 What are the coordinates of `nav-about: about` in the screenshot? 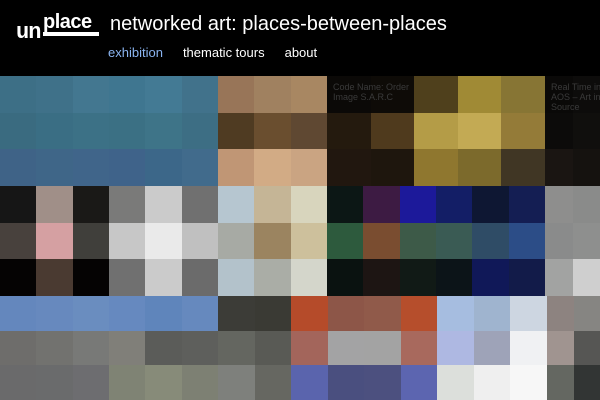 It's located at (301, 53).